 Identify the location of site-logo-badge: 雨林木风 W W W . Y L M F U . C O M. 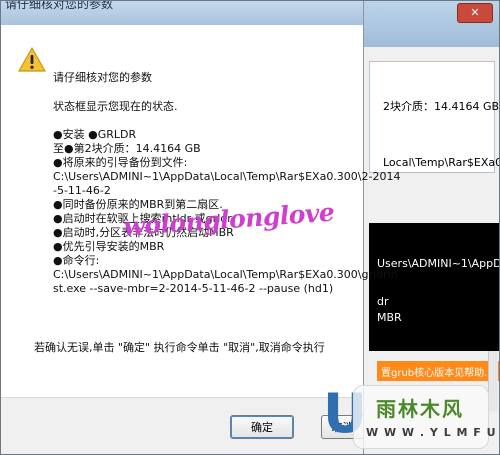
(426, 417).